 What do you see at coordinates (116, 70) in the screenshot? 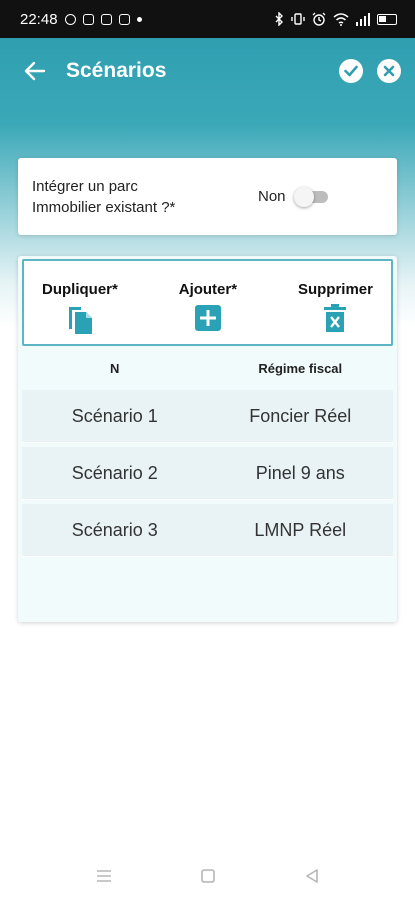
I see `page-title: Scénarios` at bounding box center [116, 70].